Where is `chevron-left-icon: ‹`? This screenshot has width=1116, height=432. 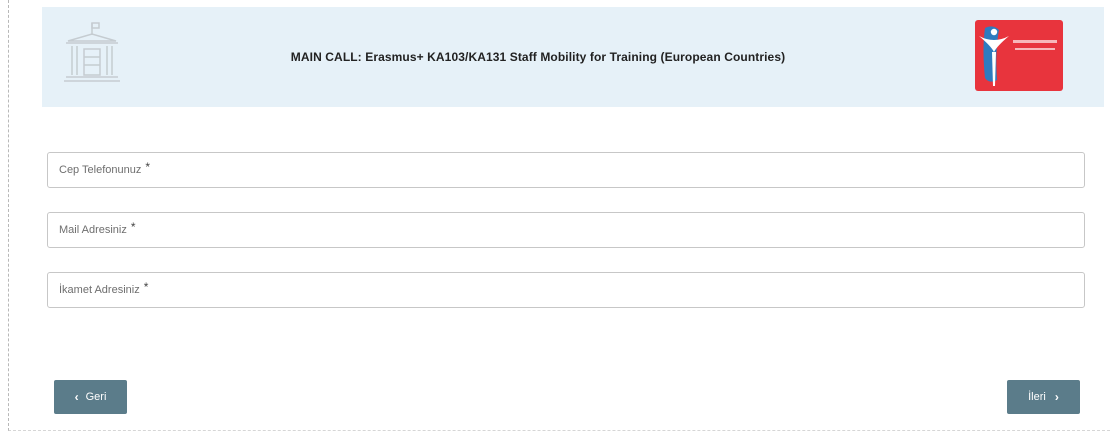
chevron-left-icon: ‹ is located at coordinates (76, 397).